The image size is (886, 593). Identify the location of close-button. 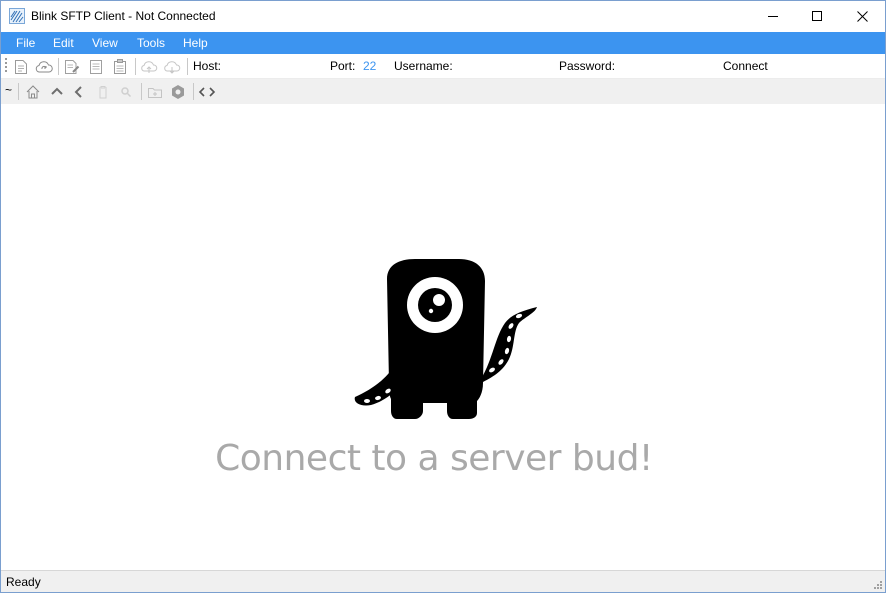
(862, 16).